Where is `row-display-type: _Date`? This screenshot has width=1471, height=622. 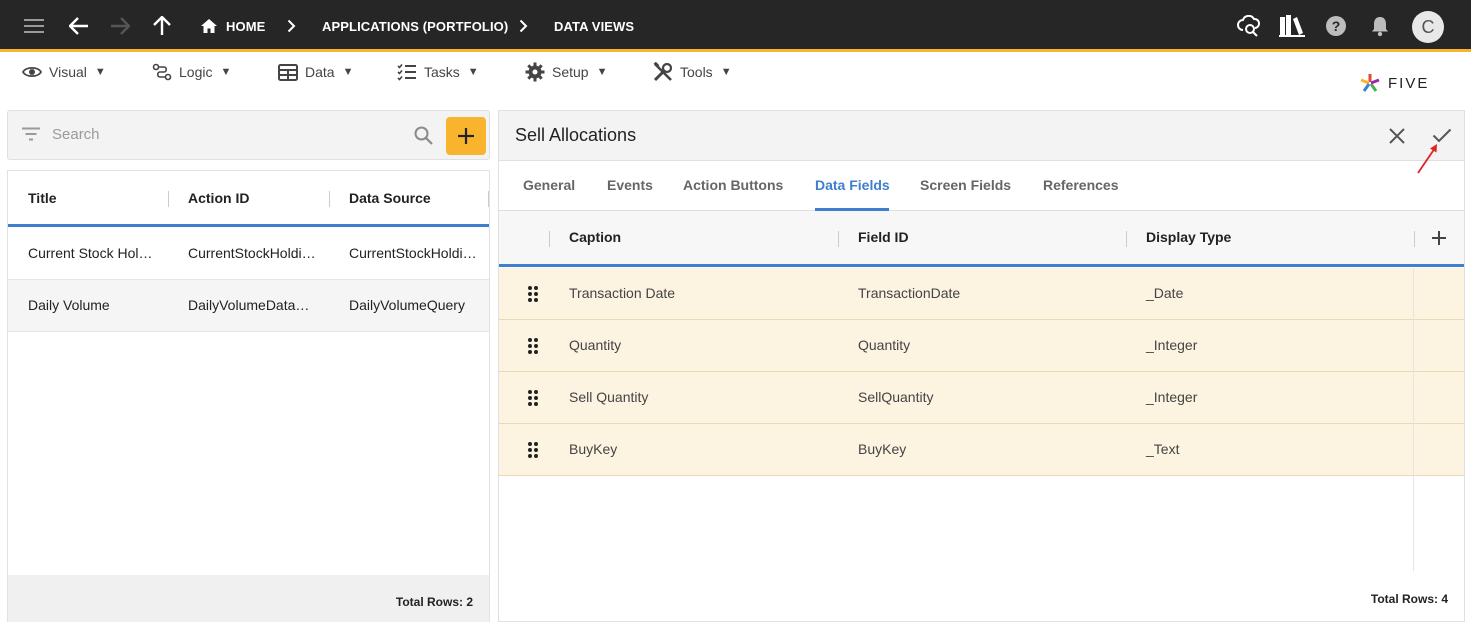 row-display-type: _Date is located at coordinates (1165, 293).